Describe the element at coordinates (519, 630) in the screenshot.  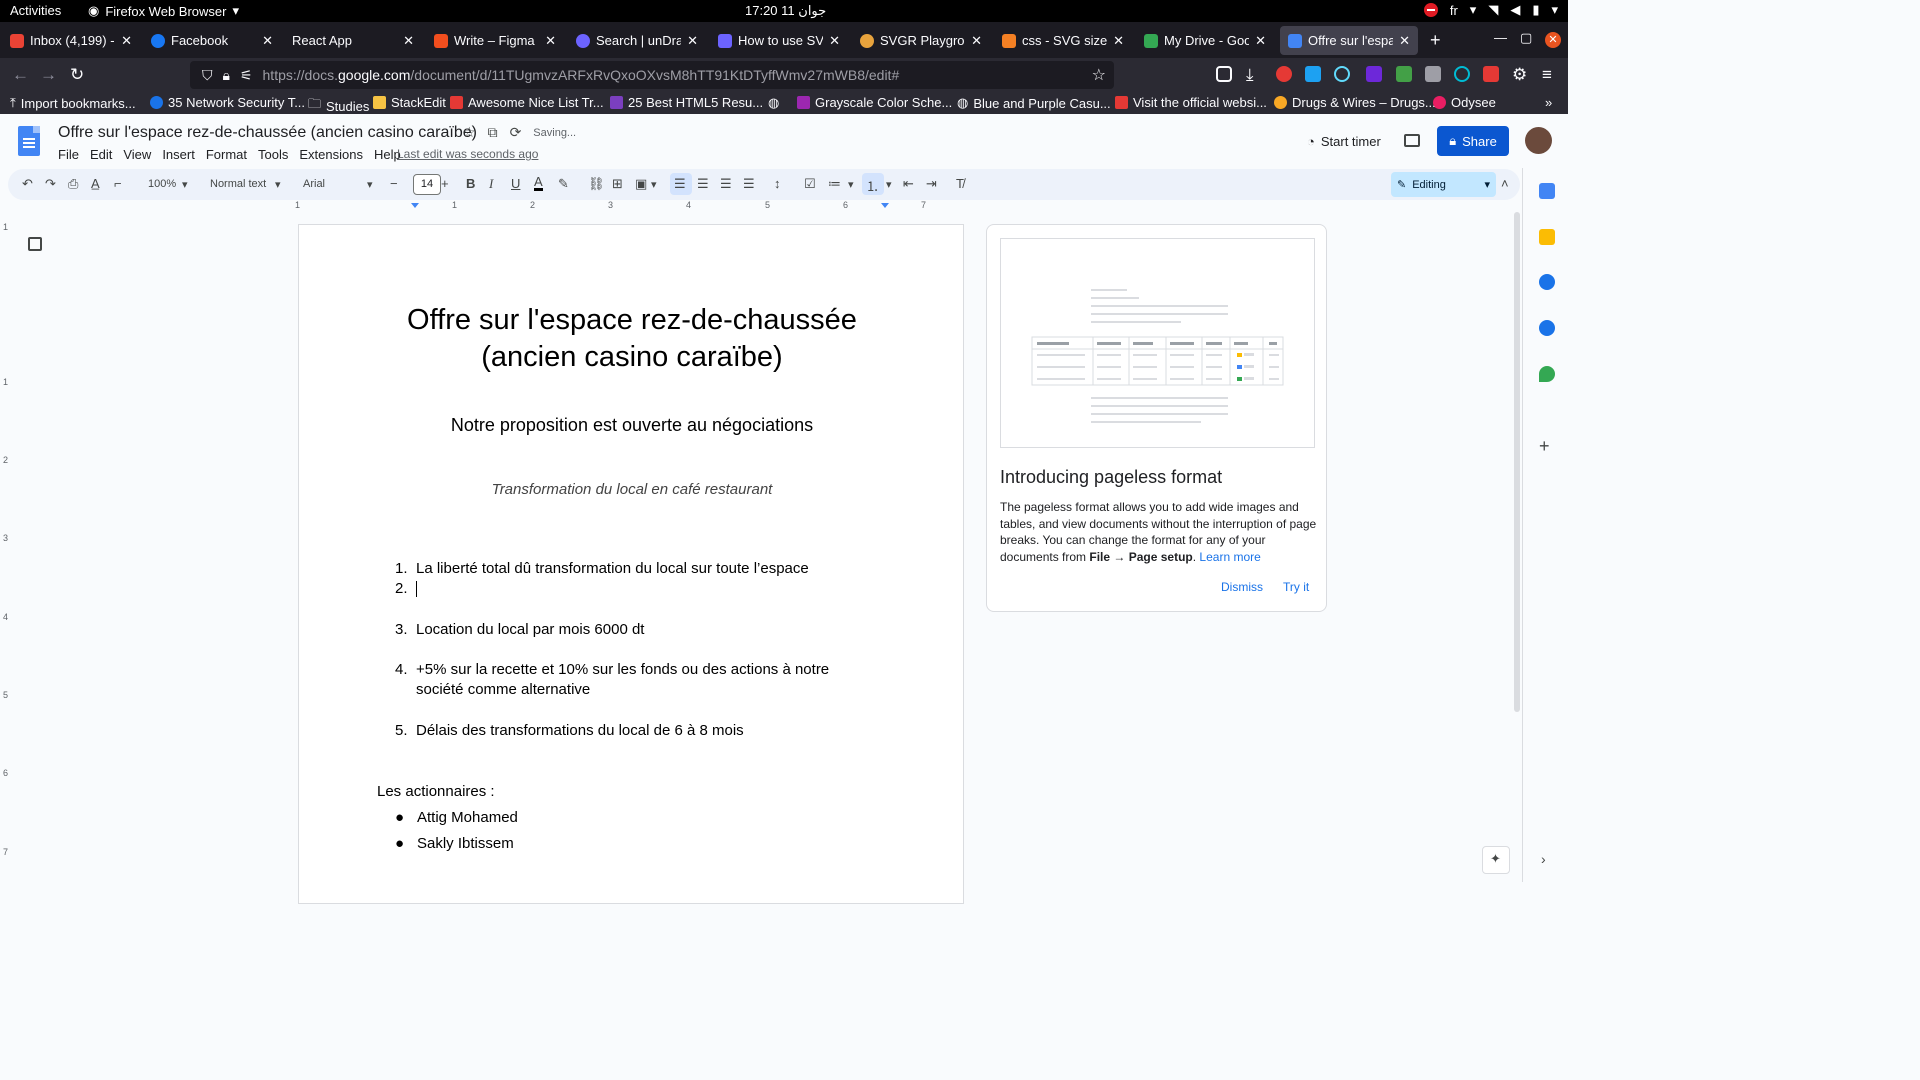
I see `list-item: 3. Location du local par mois 6000 dt` at that location.